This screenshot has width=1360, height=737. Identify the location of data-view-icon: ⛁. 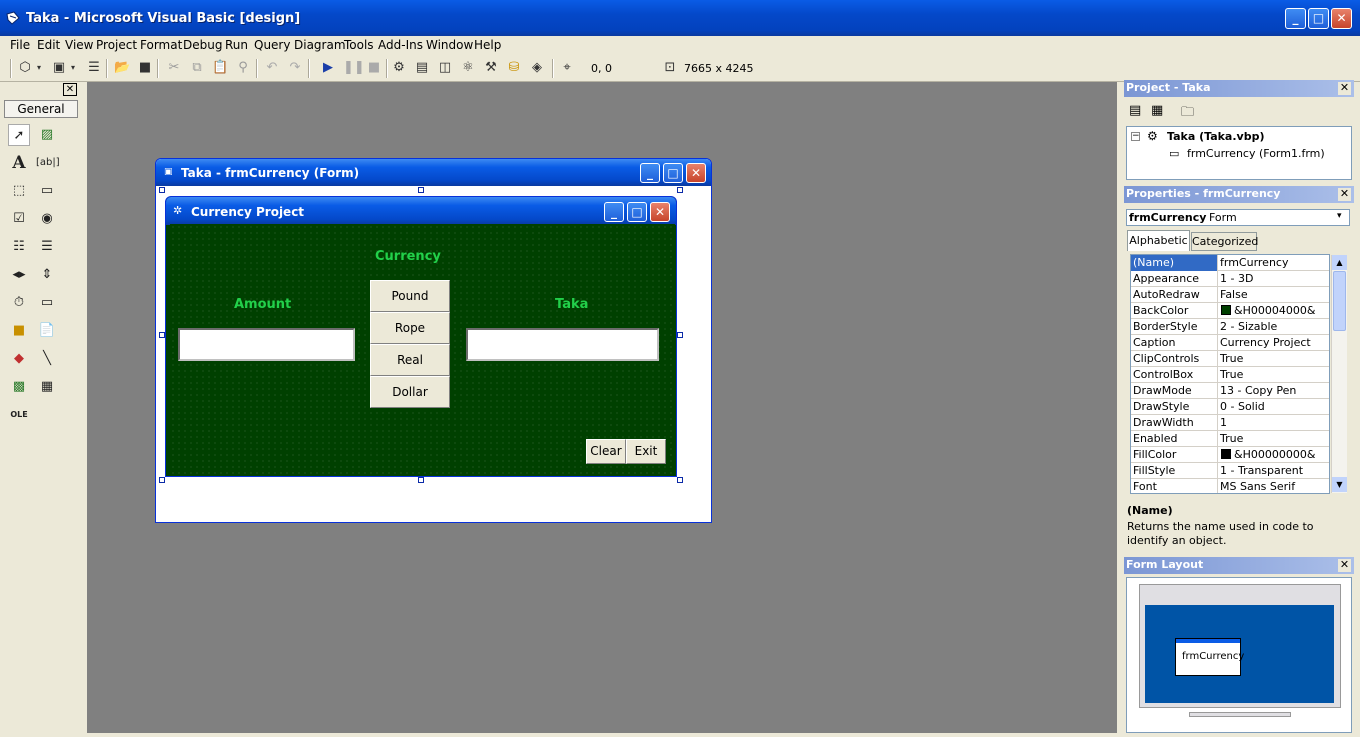
(514, 68).